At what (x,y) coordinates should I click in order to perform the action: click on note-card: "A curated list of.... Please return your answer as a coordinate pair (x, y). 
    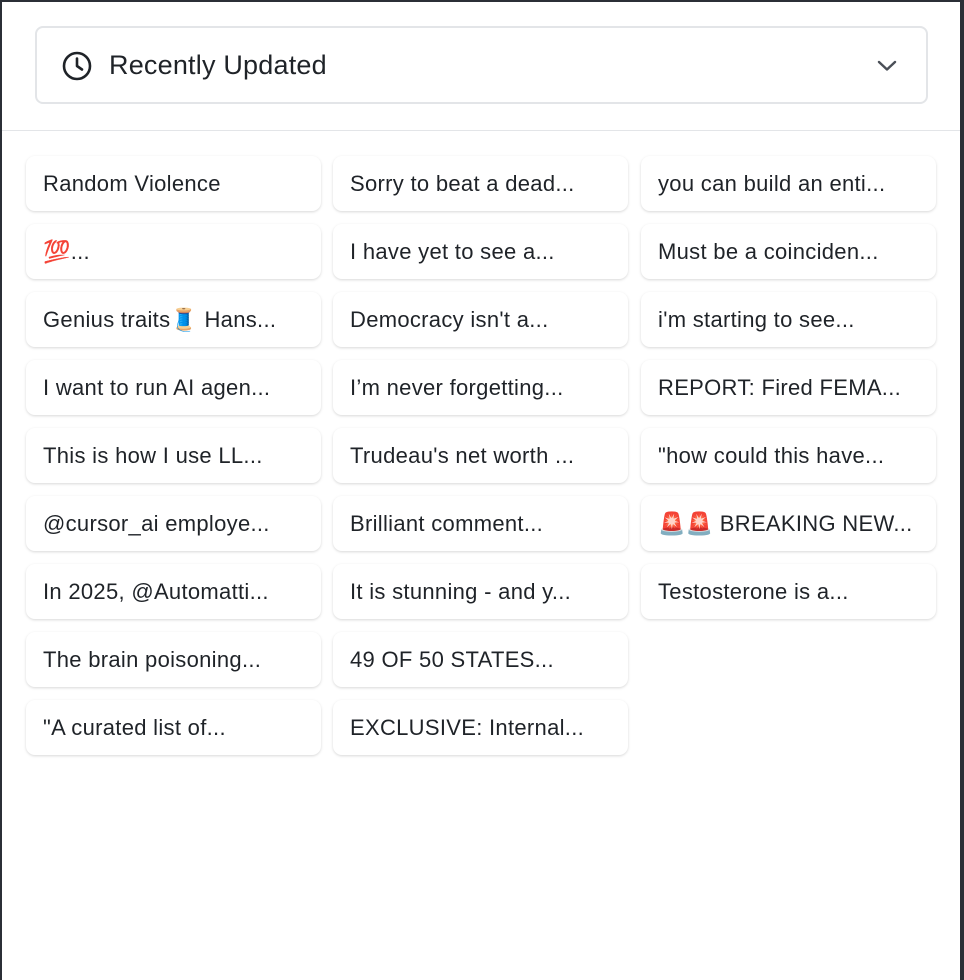
    Looking at the image, I should click on (173, 727).